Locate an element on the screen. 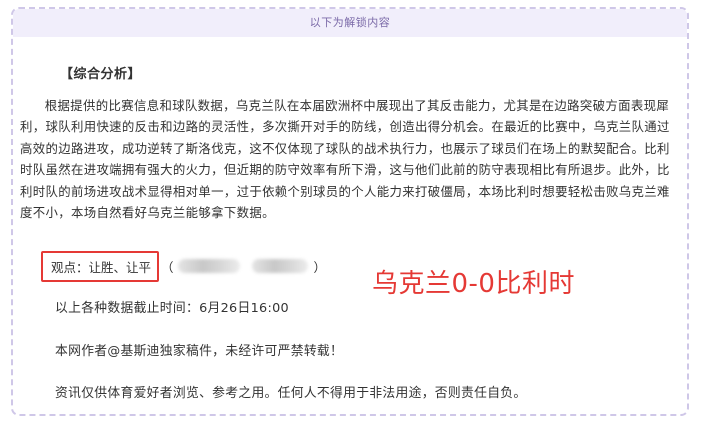 Image resolution: width=704 pixels, height=429 pixels. unlock-notice-header: 以下为解锁内容 is located at coordinates (350, 23).